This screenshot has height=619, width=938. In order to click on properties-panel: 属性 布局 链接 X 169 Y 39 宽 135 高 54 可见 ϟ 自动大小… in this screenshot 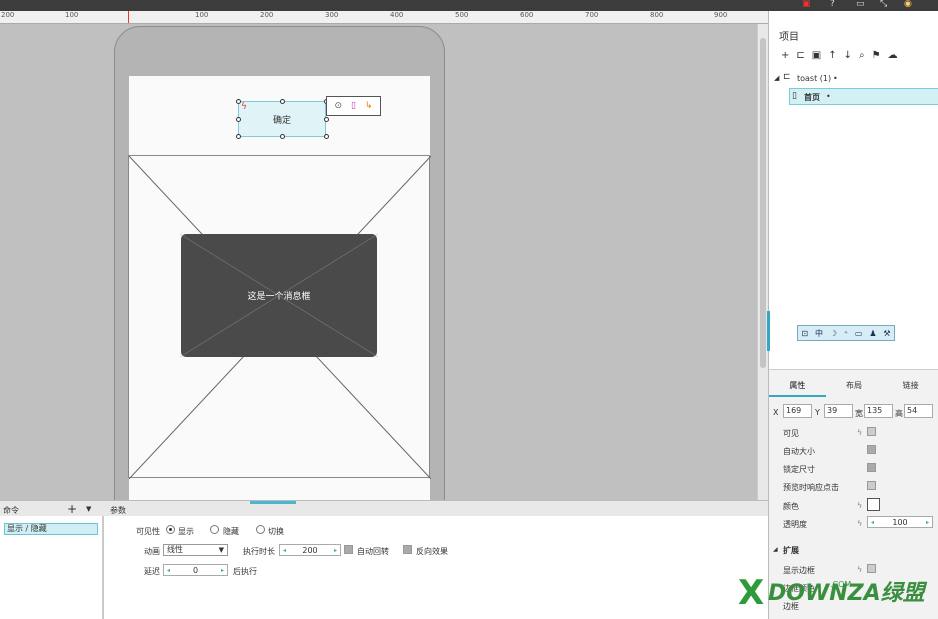, I will do `click(853, 494)`.